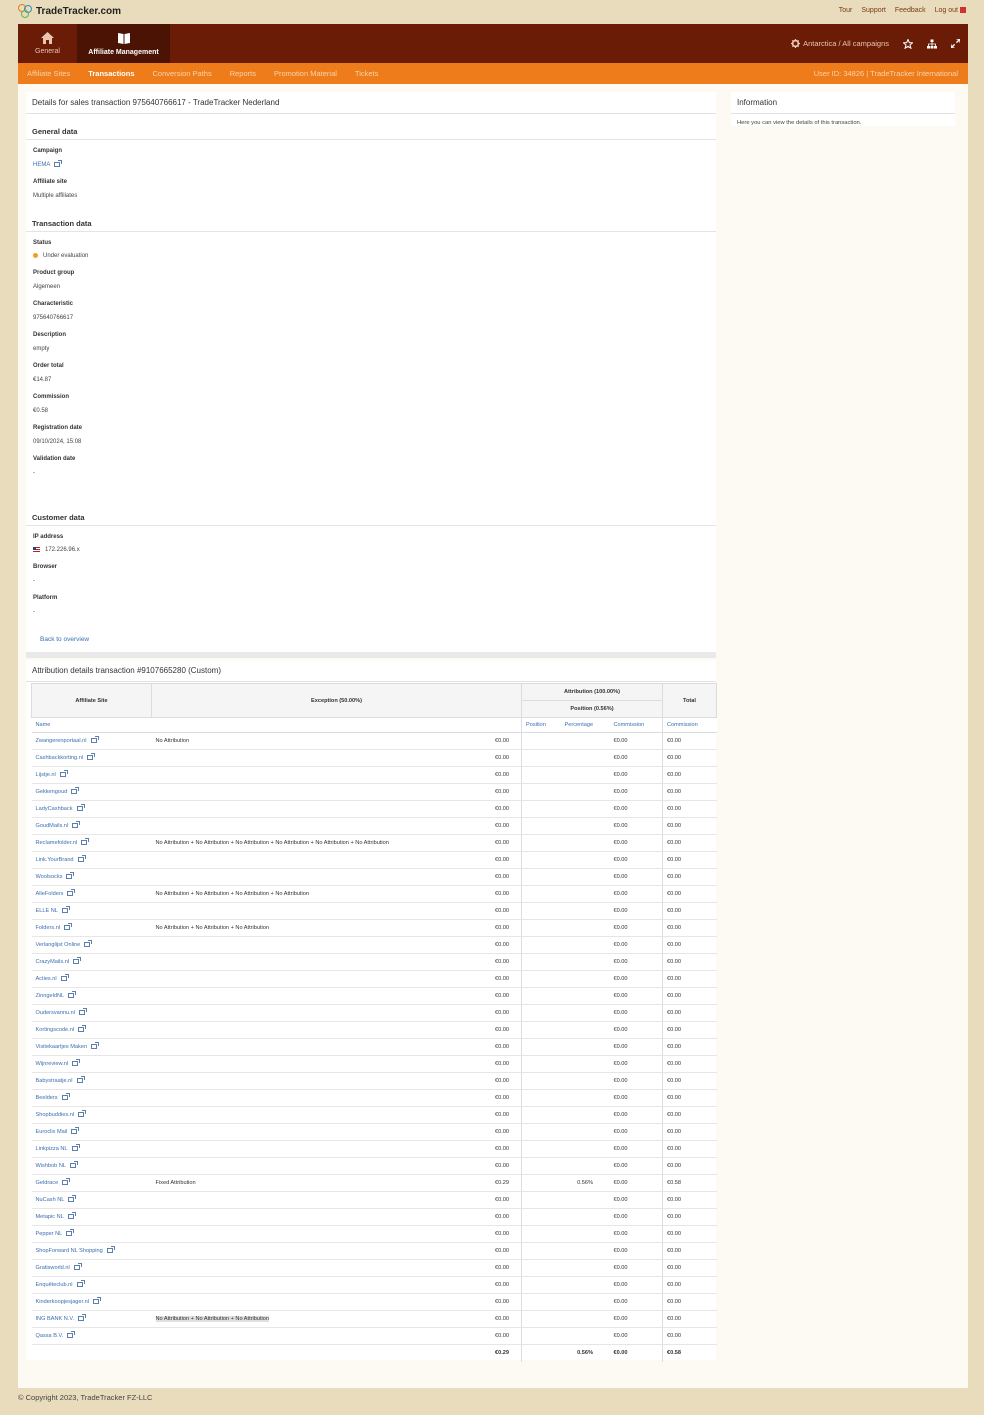 This screenshot has width=984, height=1415. What do you see at coordinates (689, 725) in the screenshot?
I see `total-commission-column-header: Commission` at bounding box center [689, 725].